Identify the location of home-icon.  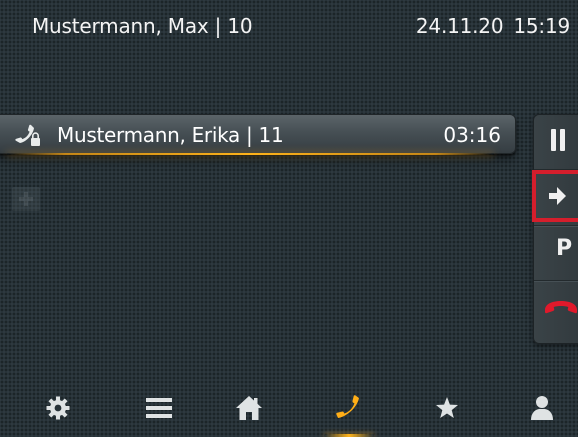
(249, 408).